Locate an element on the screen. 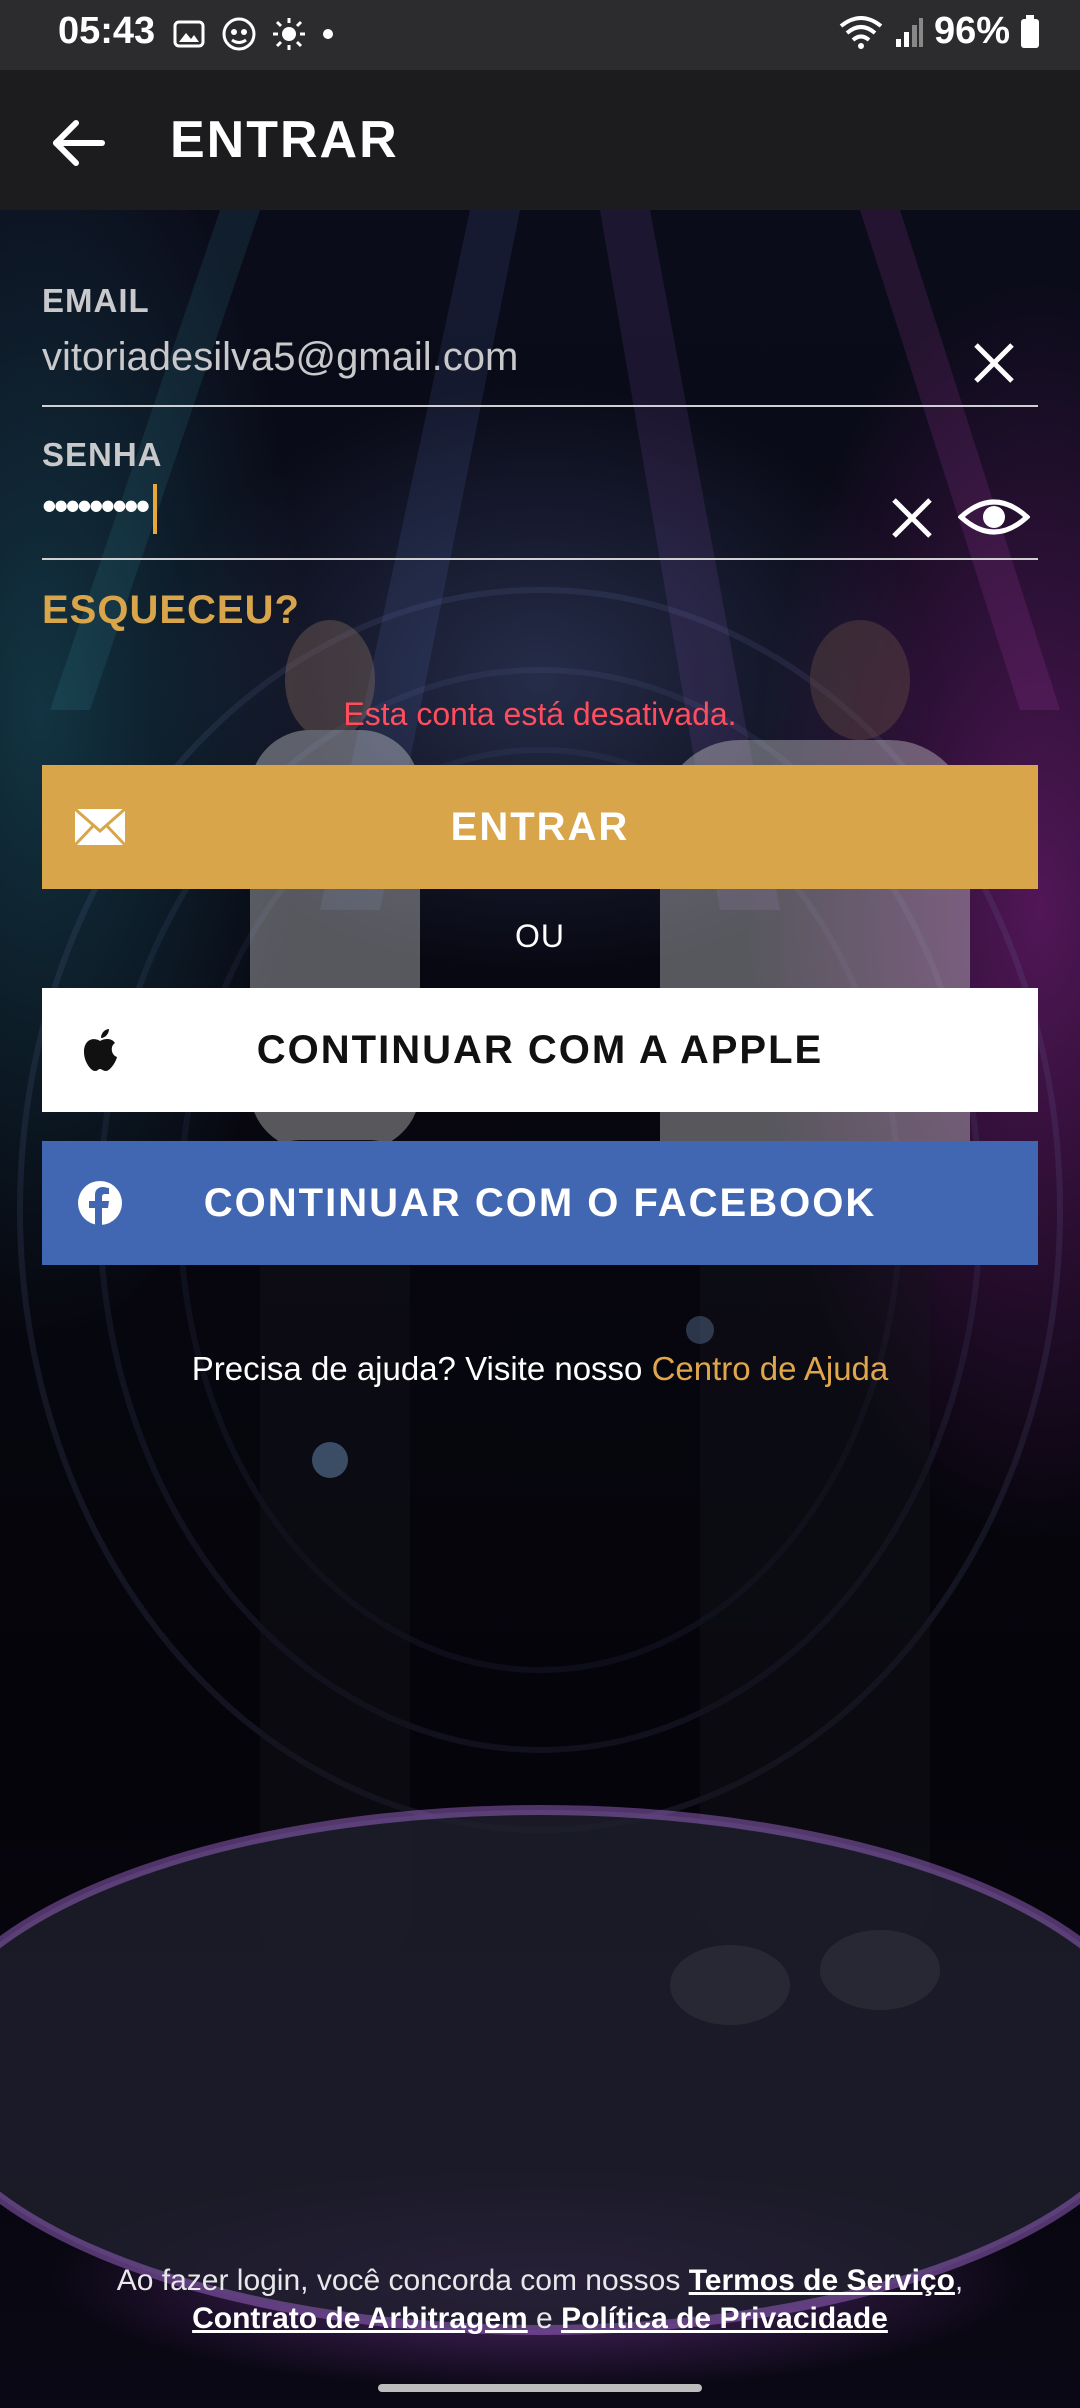  apple-button-label: CONTINUAR COM A APPLE is located at coordinates (540, 1049).